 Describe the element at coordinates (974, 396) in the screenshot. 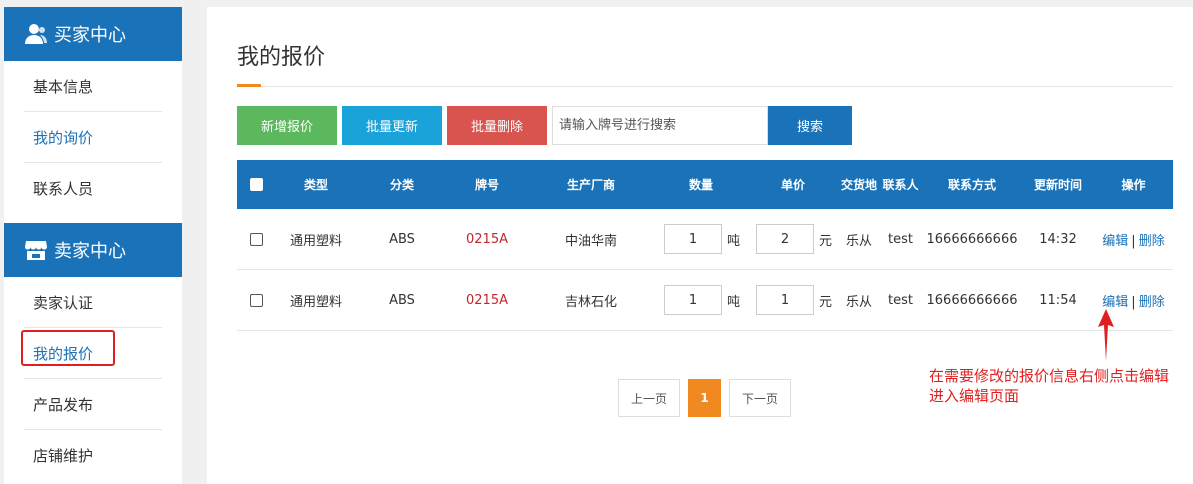

I see `annotation-line-2: 进入编辑页面` at that location.